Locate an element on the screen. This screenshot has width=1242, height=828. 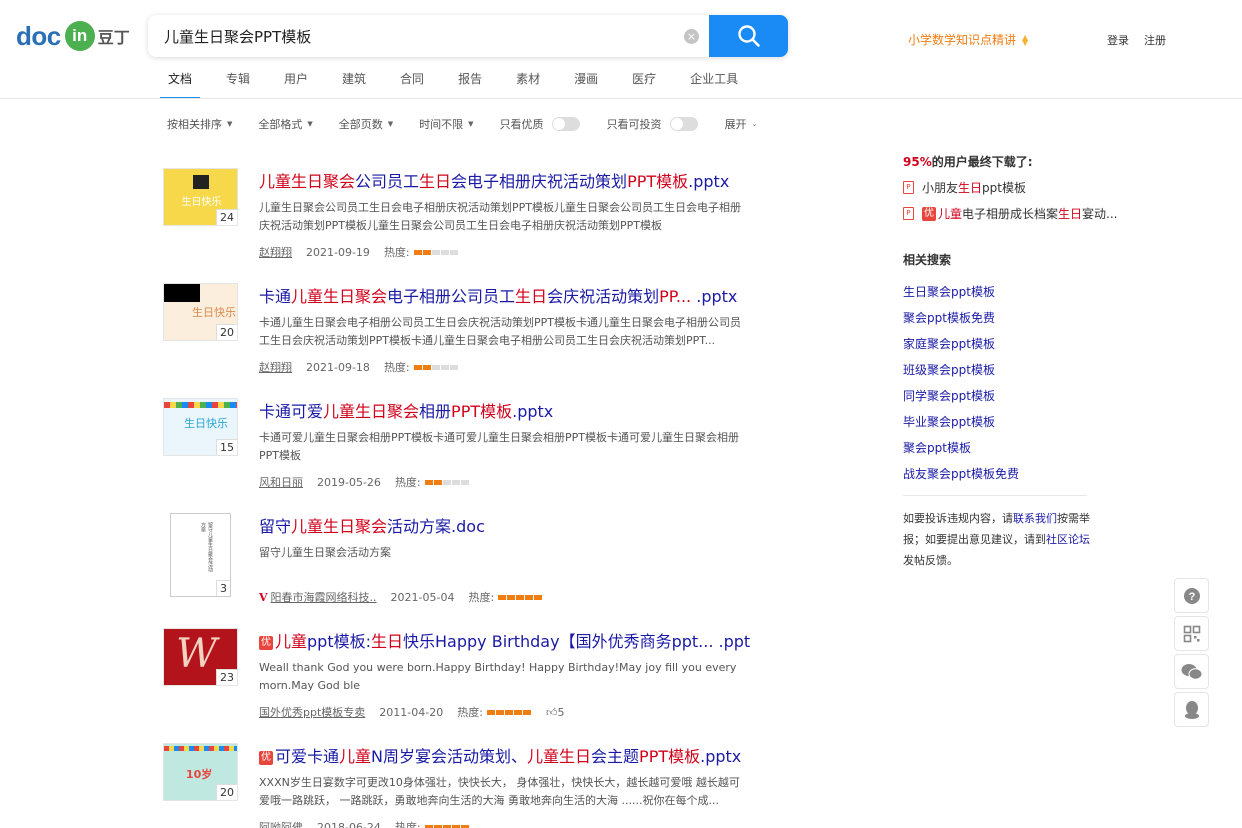
title-text: 卡通 is located at coordinates (275, 296).